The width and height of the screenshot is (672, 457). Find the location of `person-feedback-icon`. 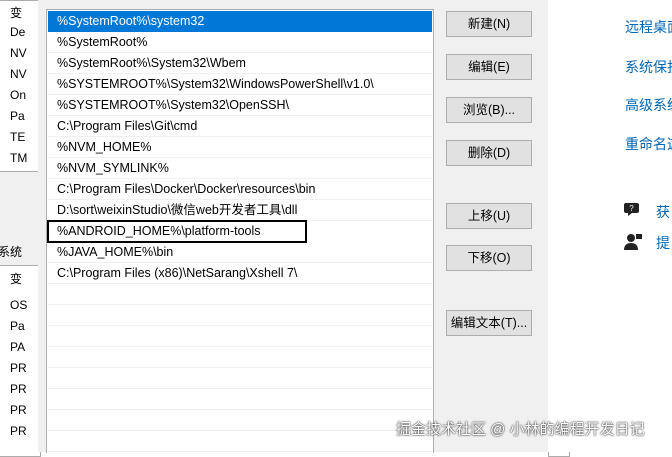

person-feedback-icon is located at coordinates (633, 242).